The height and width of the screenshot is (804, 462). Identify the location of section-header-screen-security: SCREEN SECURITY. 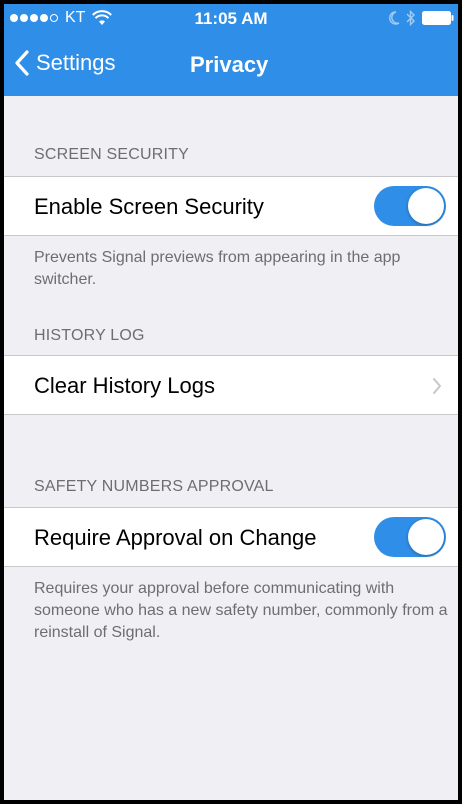
(112, 154).